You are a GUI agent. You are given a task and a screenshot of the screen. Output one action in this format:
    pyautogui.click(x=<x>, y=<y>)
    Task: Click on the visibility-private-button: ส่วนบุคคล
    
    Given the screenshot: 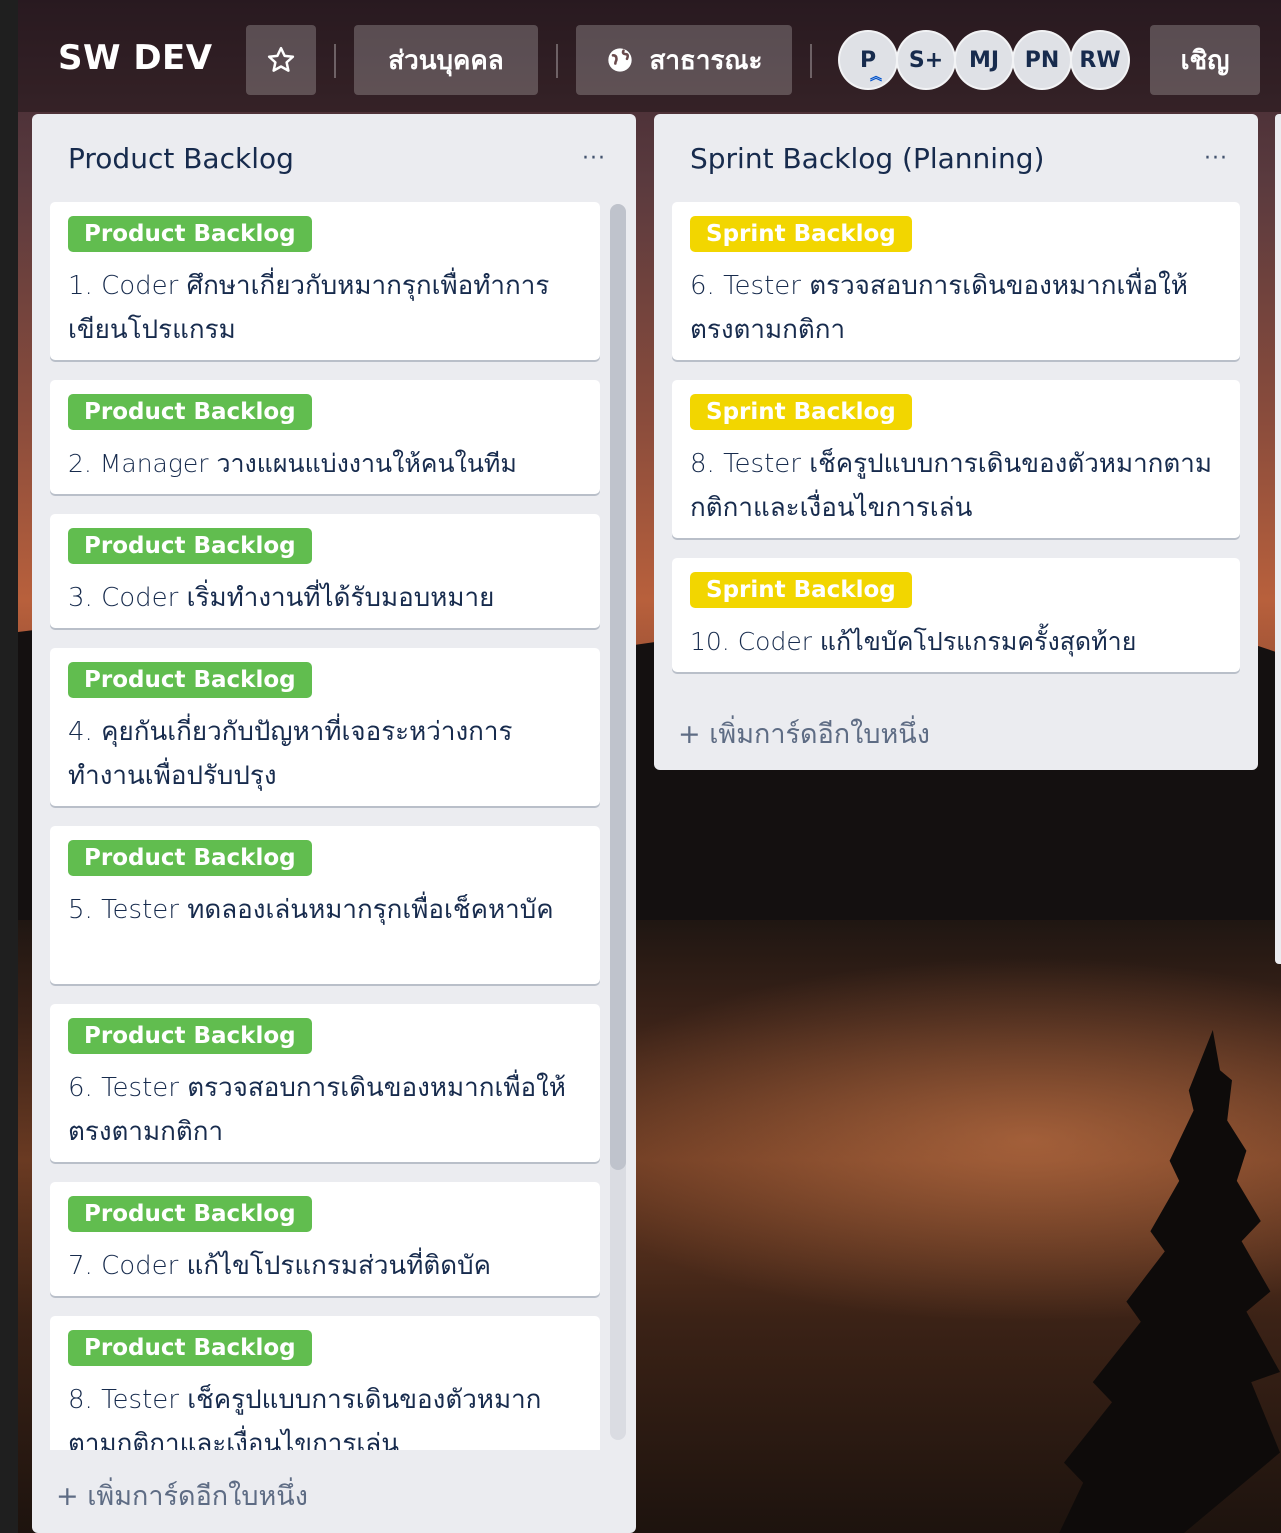 What is the action you would take?
    pyautogui.click(x=446, y=60)
    